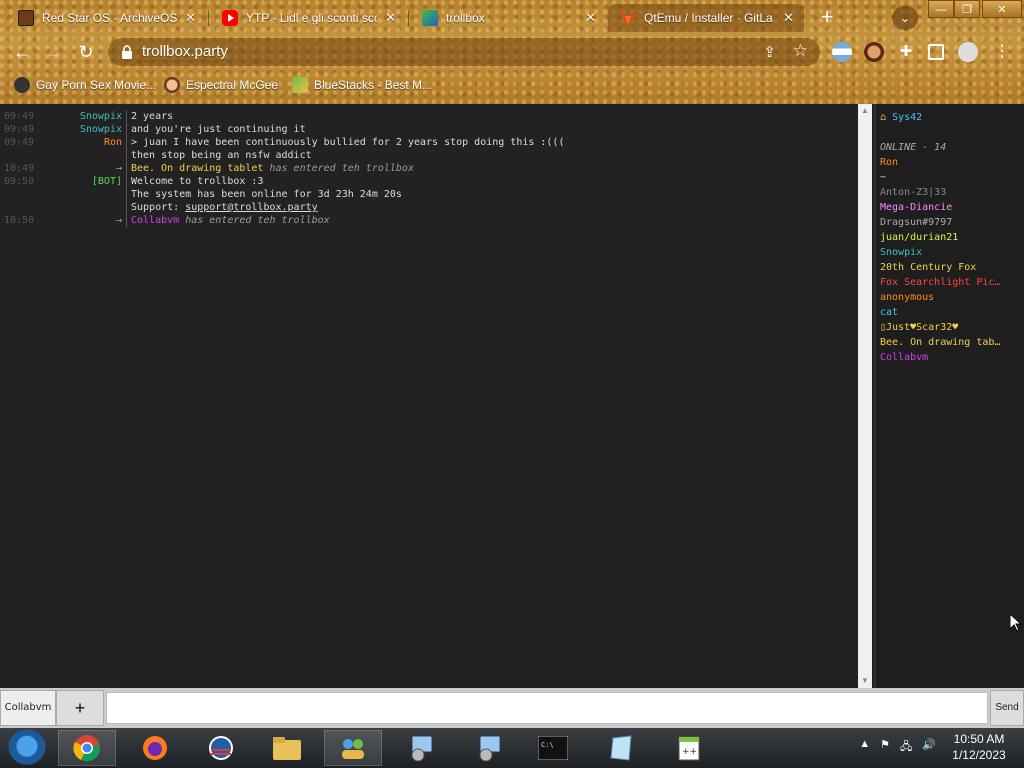 This screenshot has height=768, width=1024. What do you see at coordinates (941, 9) in the screenshot?
I see `minimize-button: —` at bounding box center [941, 9].